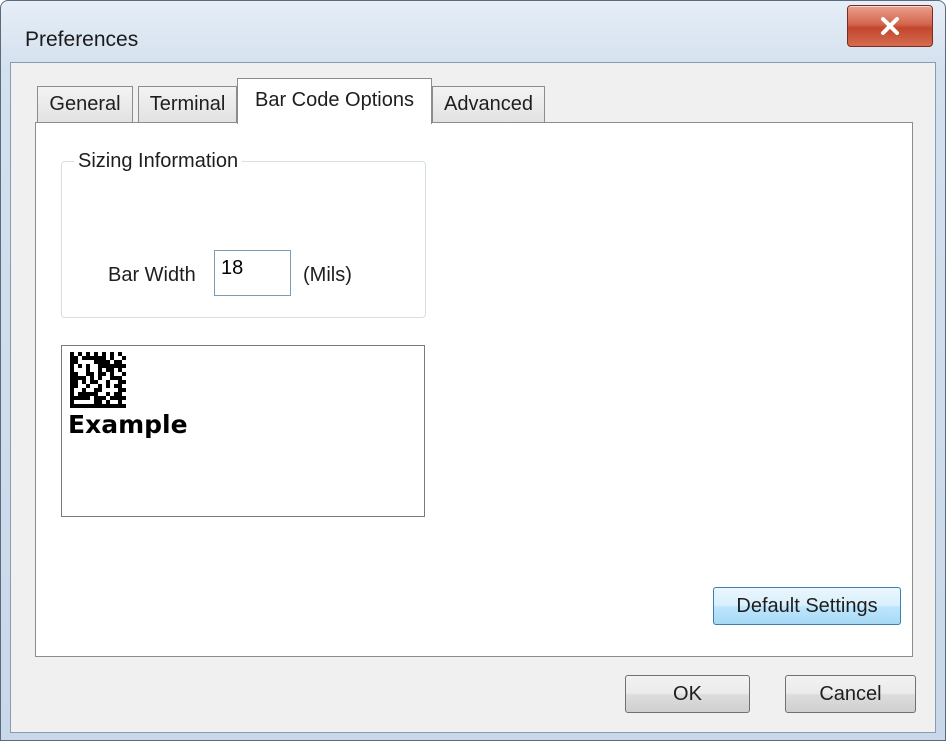 The height and width of the screenshot is (743, 948). I want to click on tab-label: Terminal, so click(187, 104).